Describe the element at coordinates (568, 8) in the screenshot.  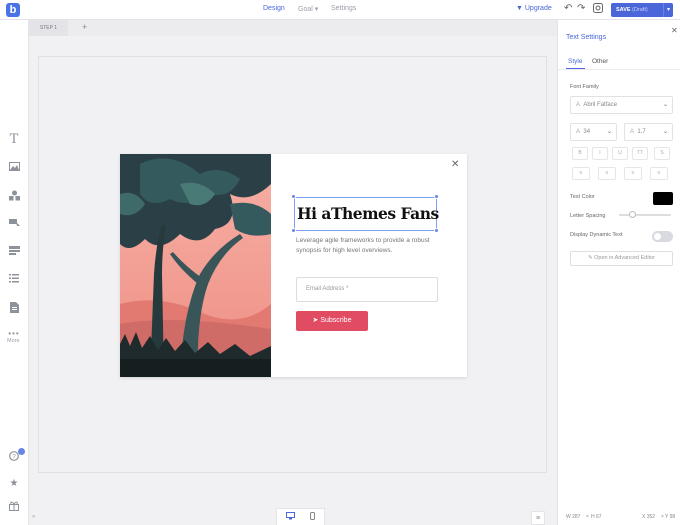
I see `undo-icon: ↶` at that location.